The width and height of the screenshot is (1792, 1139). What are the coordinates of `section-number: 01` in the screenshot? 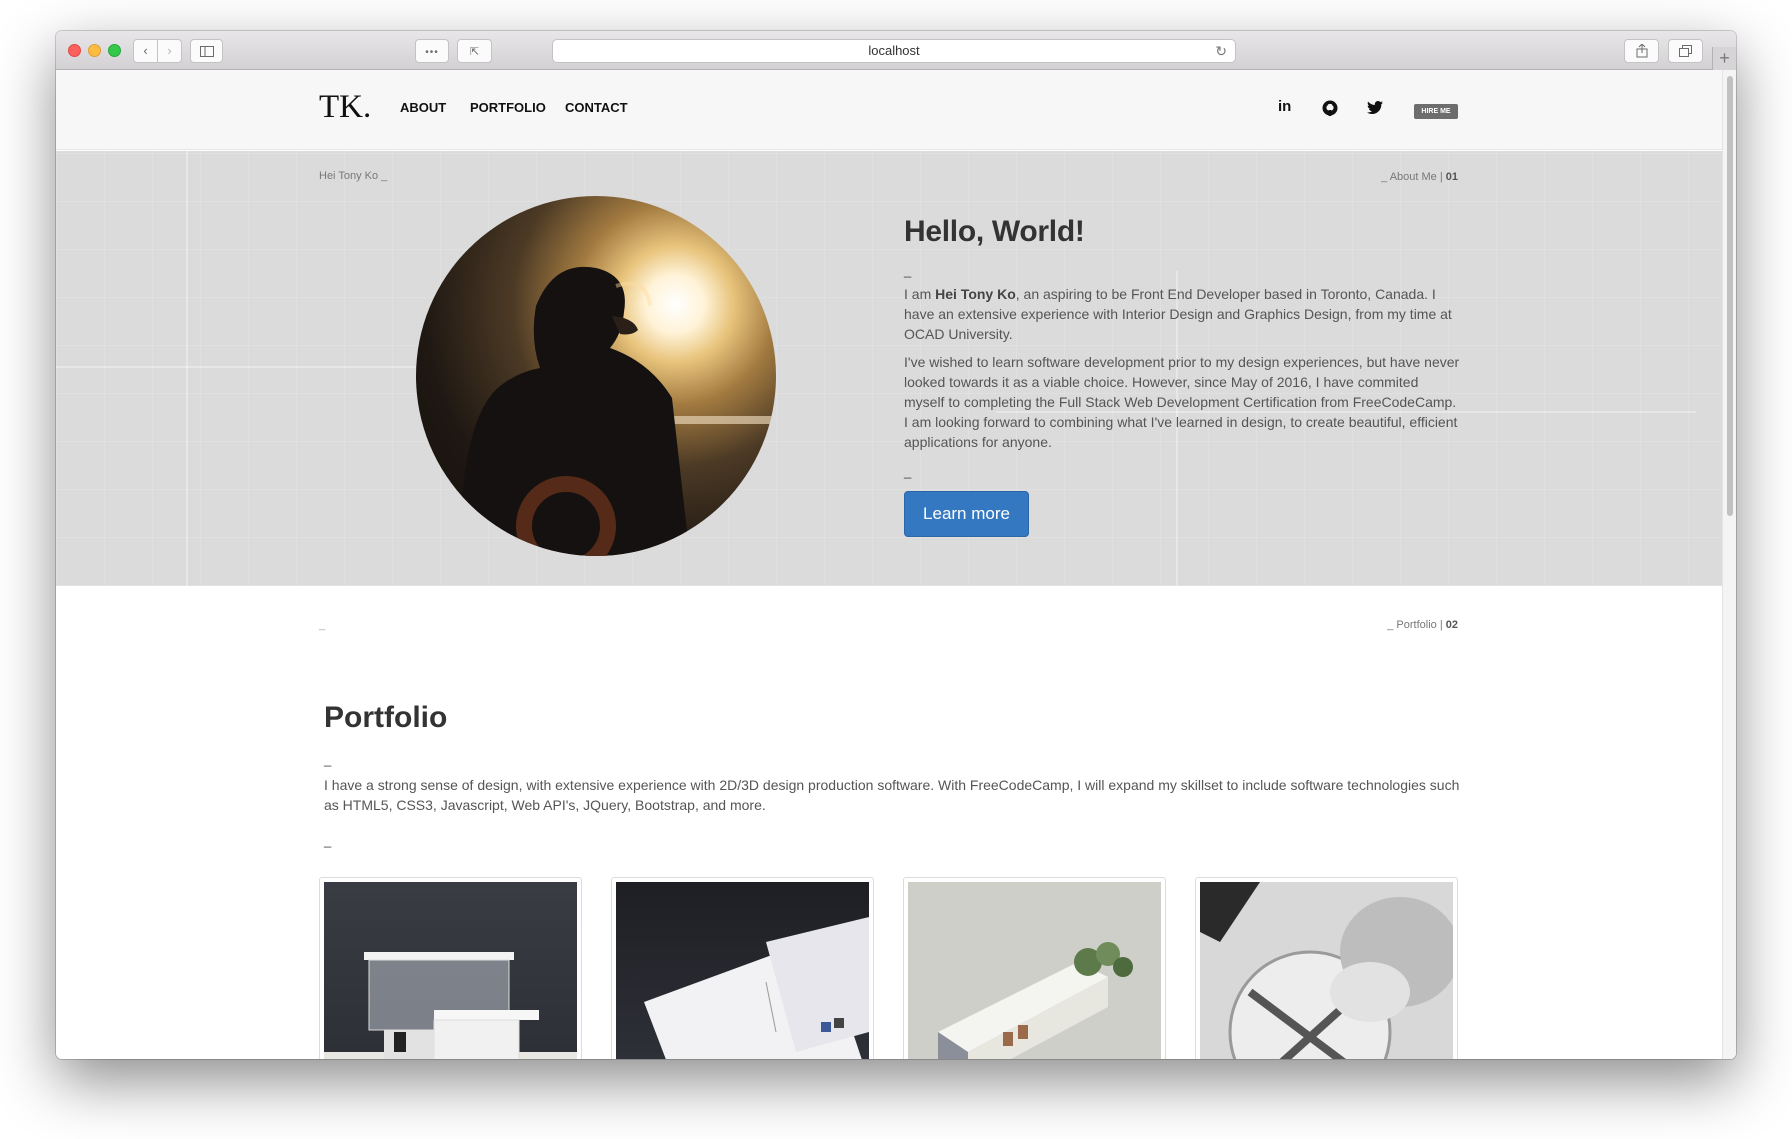 It's located at (1451, 177).